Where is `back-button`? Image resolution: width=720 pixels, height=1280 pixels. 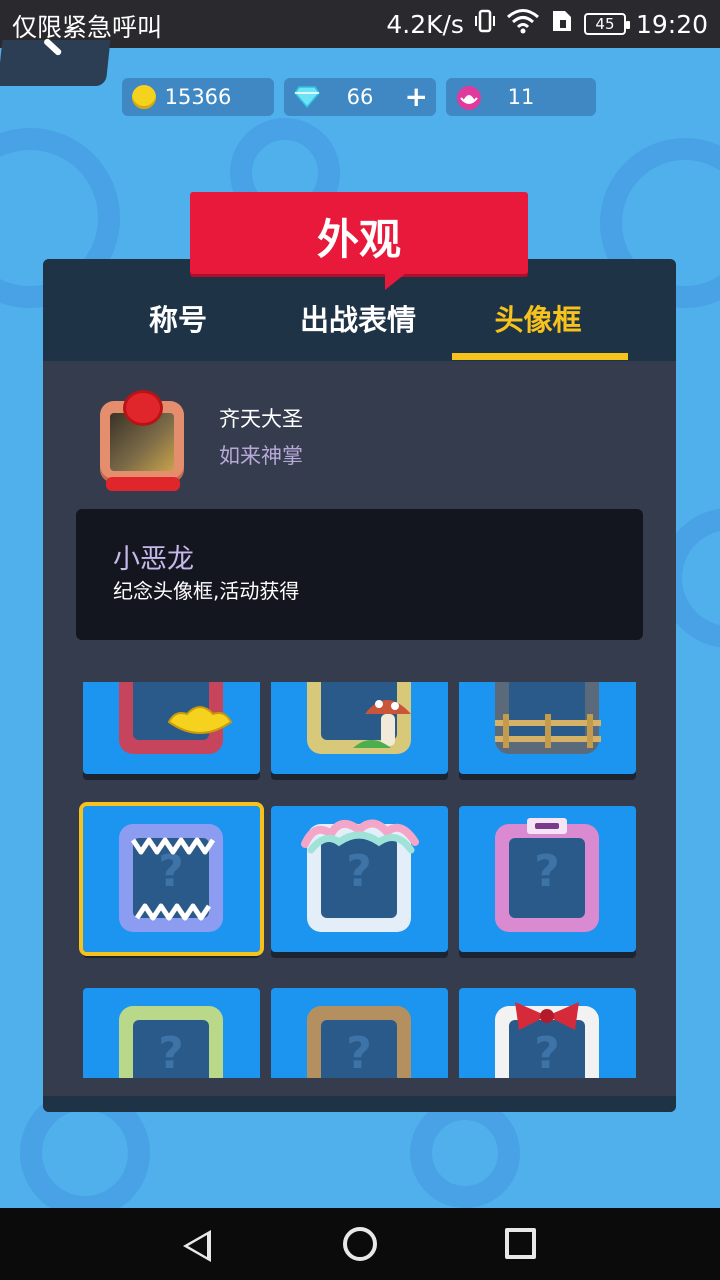
back-button is located at coordinates (55, 61).